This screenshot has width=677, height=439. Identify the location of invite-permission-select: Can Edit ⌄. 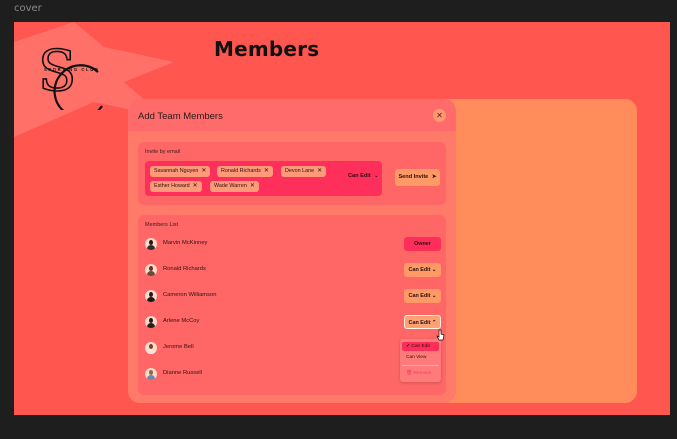
(363, 176).